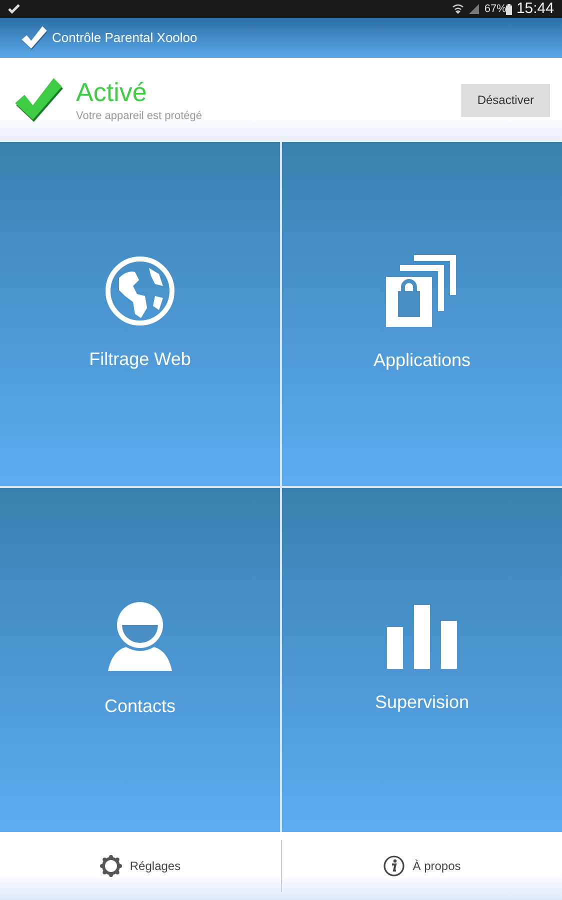  Describe the element at coordinates (505, 100) in the screenshot. I see `deactivate-button: Désactiver` at that location.